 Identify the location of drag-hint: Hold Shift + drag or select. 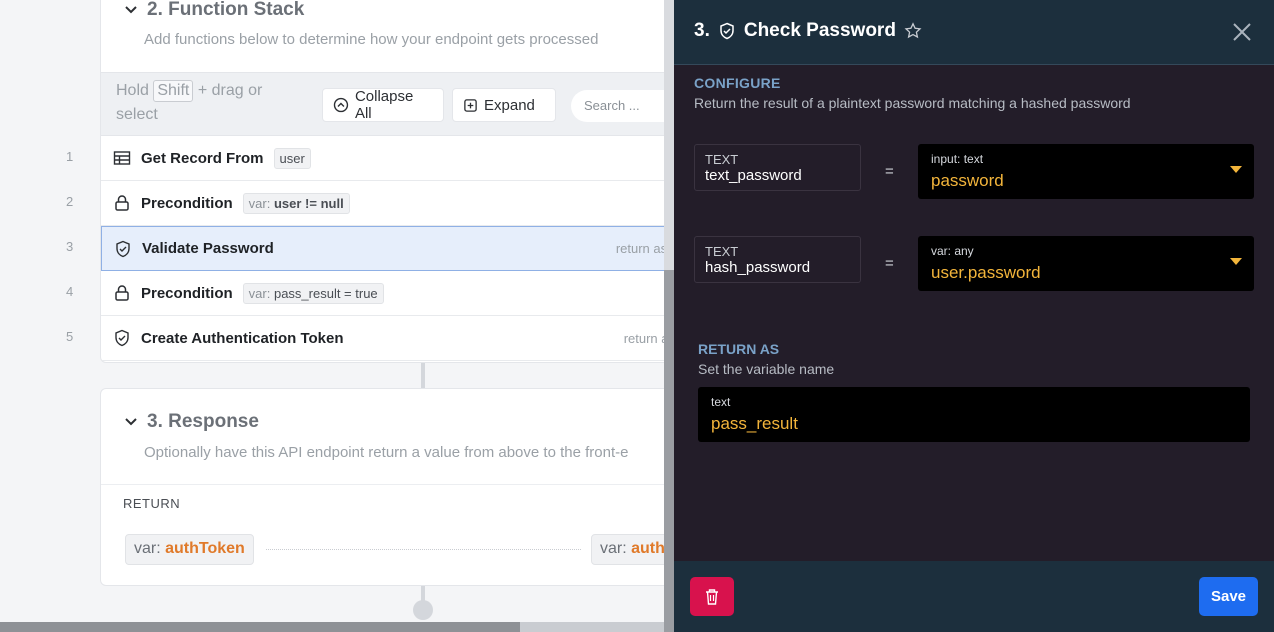
(201, 103).